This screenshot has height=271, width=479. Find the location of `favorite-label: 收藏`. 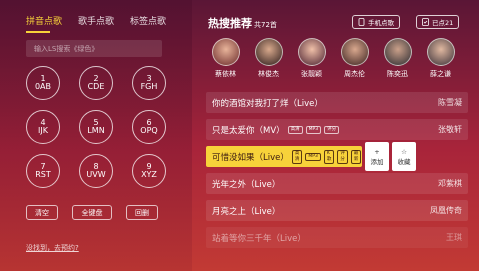

favorite-label: 收藏 is located at coordinates (404, 161).